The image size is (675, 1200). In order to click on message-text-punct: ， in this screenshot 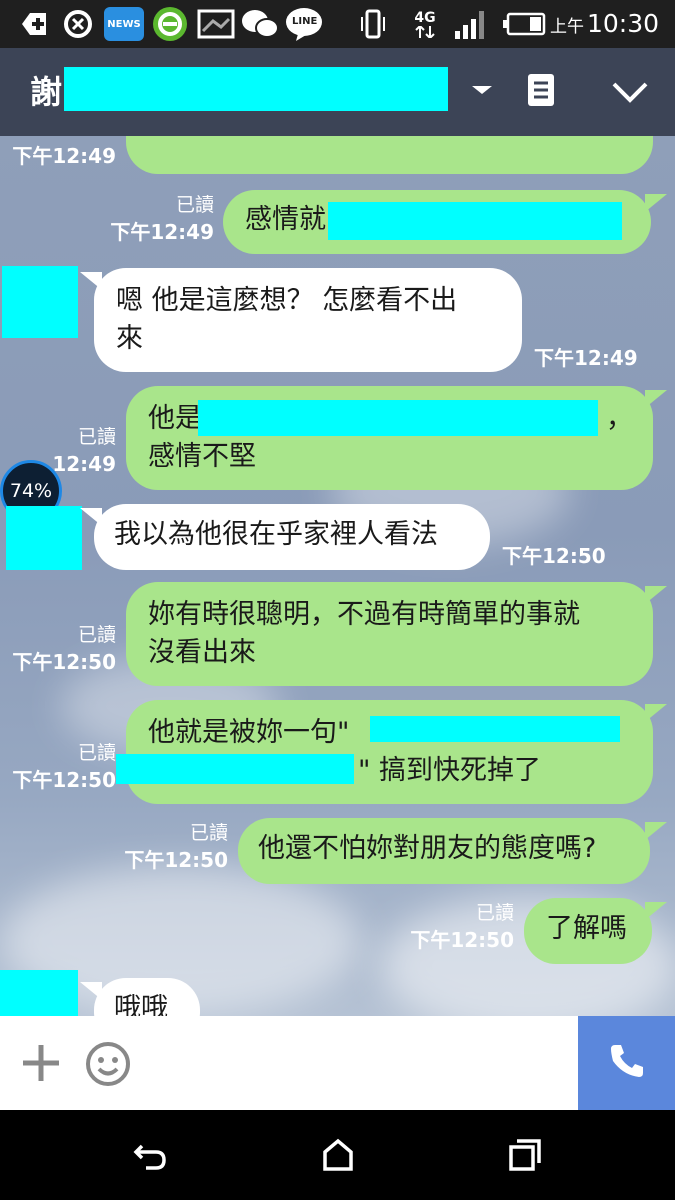, I will do `click(619, 418)`.